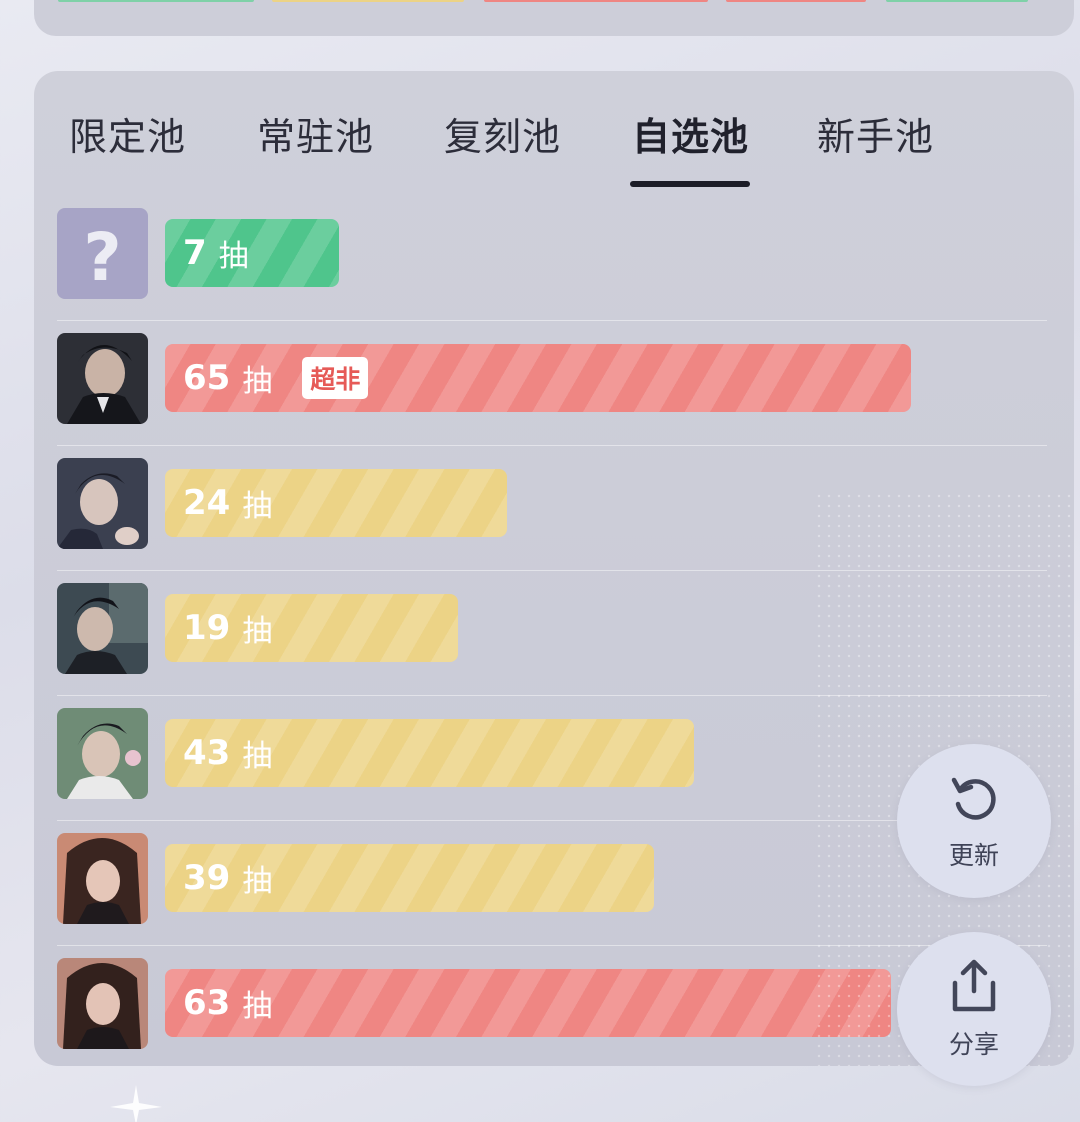 The image size is (1080, 1122). I want to click on pull-count: 65, so click(207, 378).